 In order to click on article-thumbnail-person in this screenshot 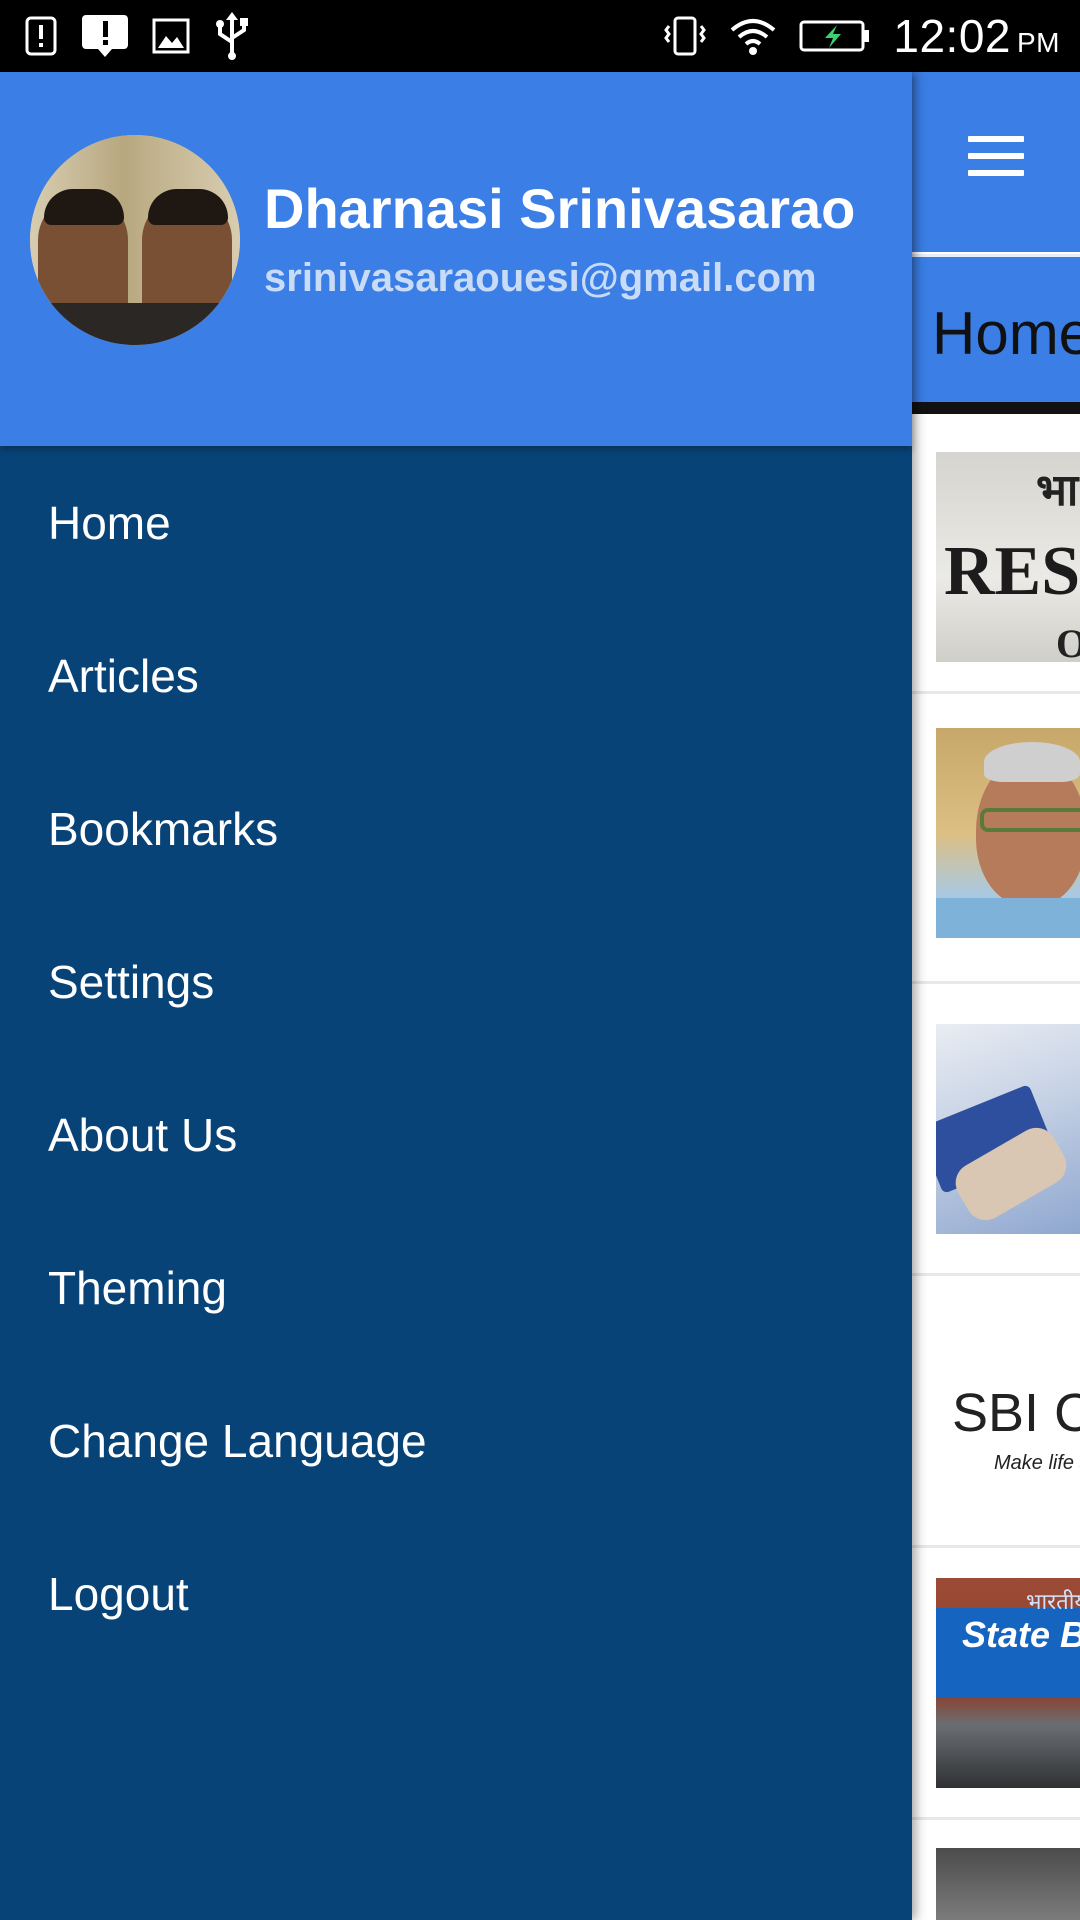, I will do `click(1008, 833)`.